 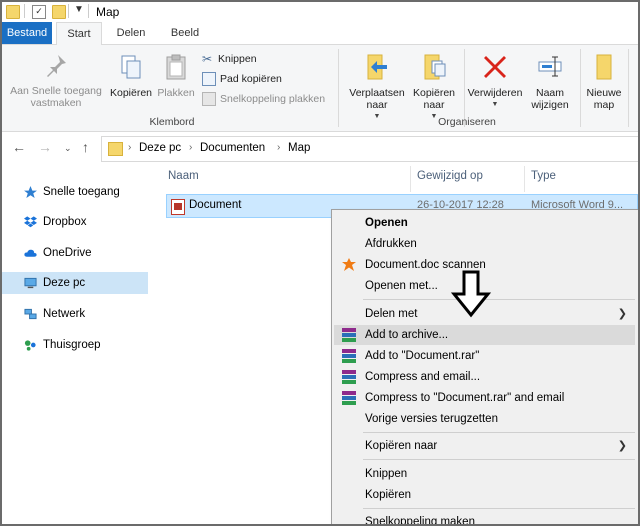 What do you see at coordinates (72, 345) in the screenshot?
I see `sidebar-item-label: Thuisgroep` at bounding box center [72, 345].